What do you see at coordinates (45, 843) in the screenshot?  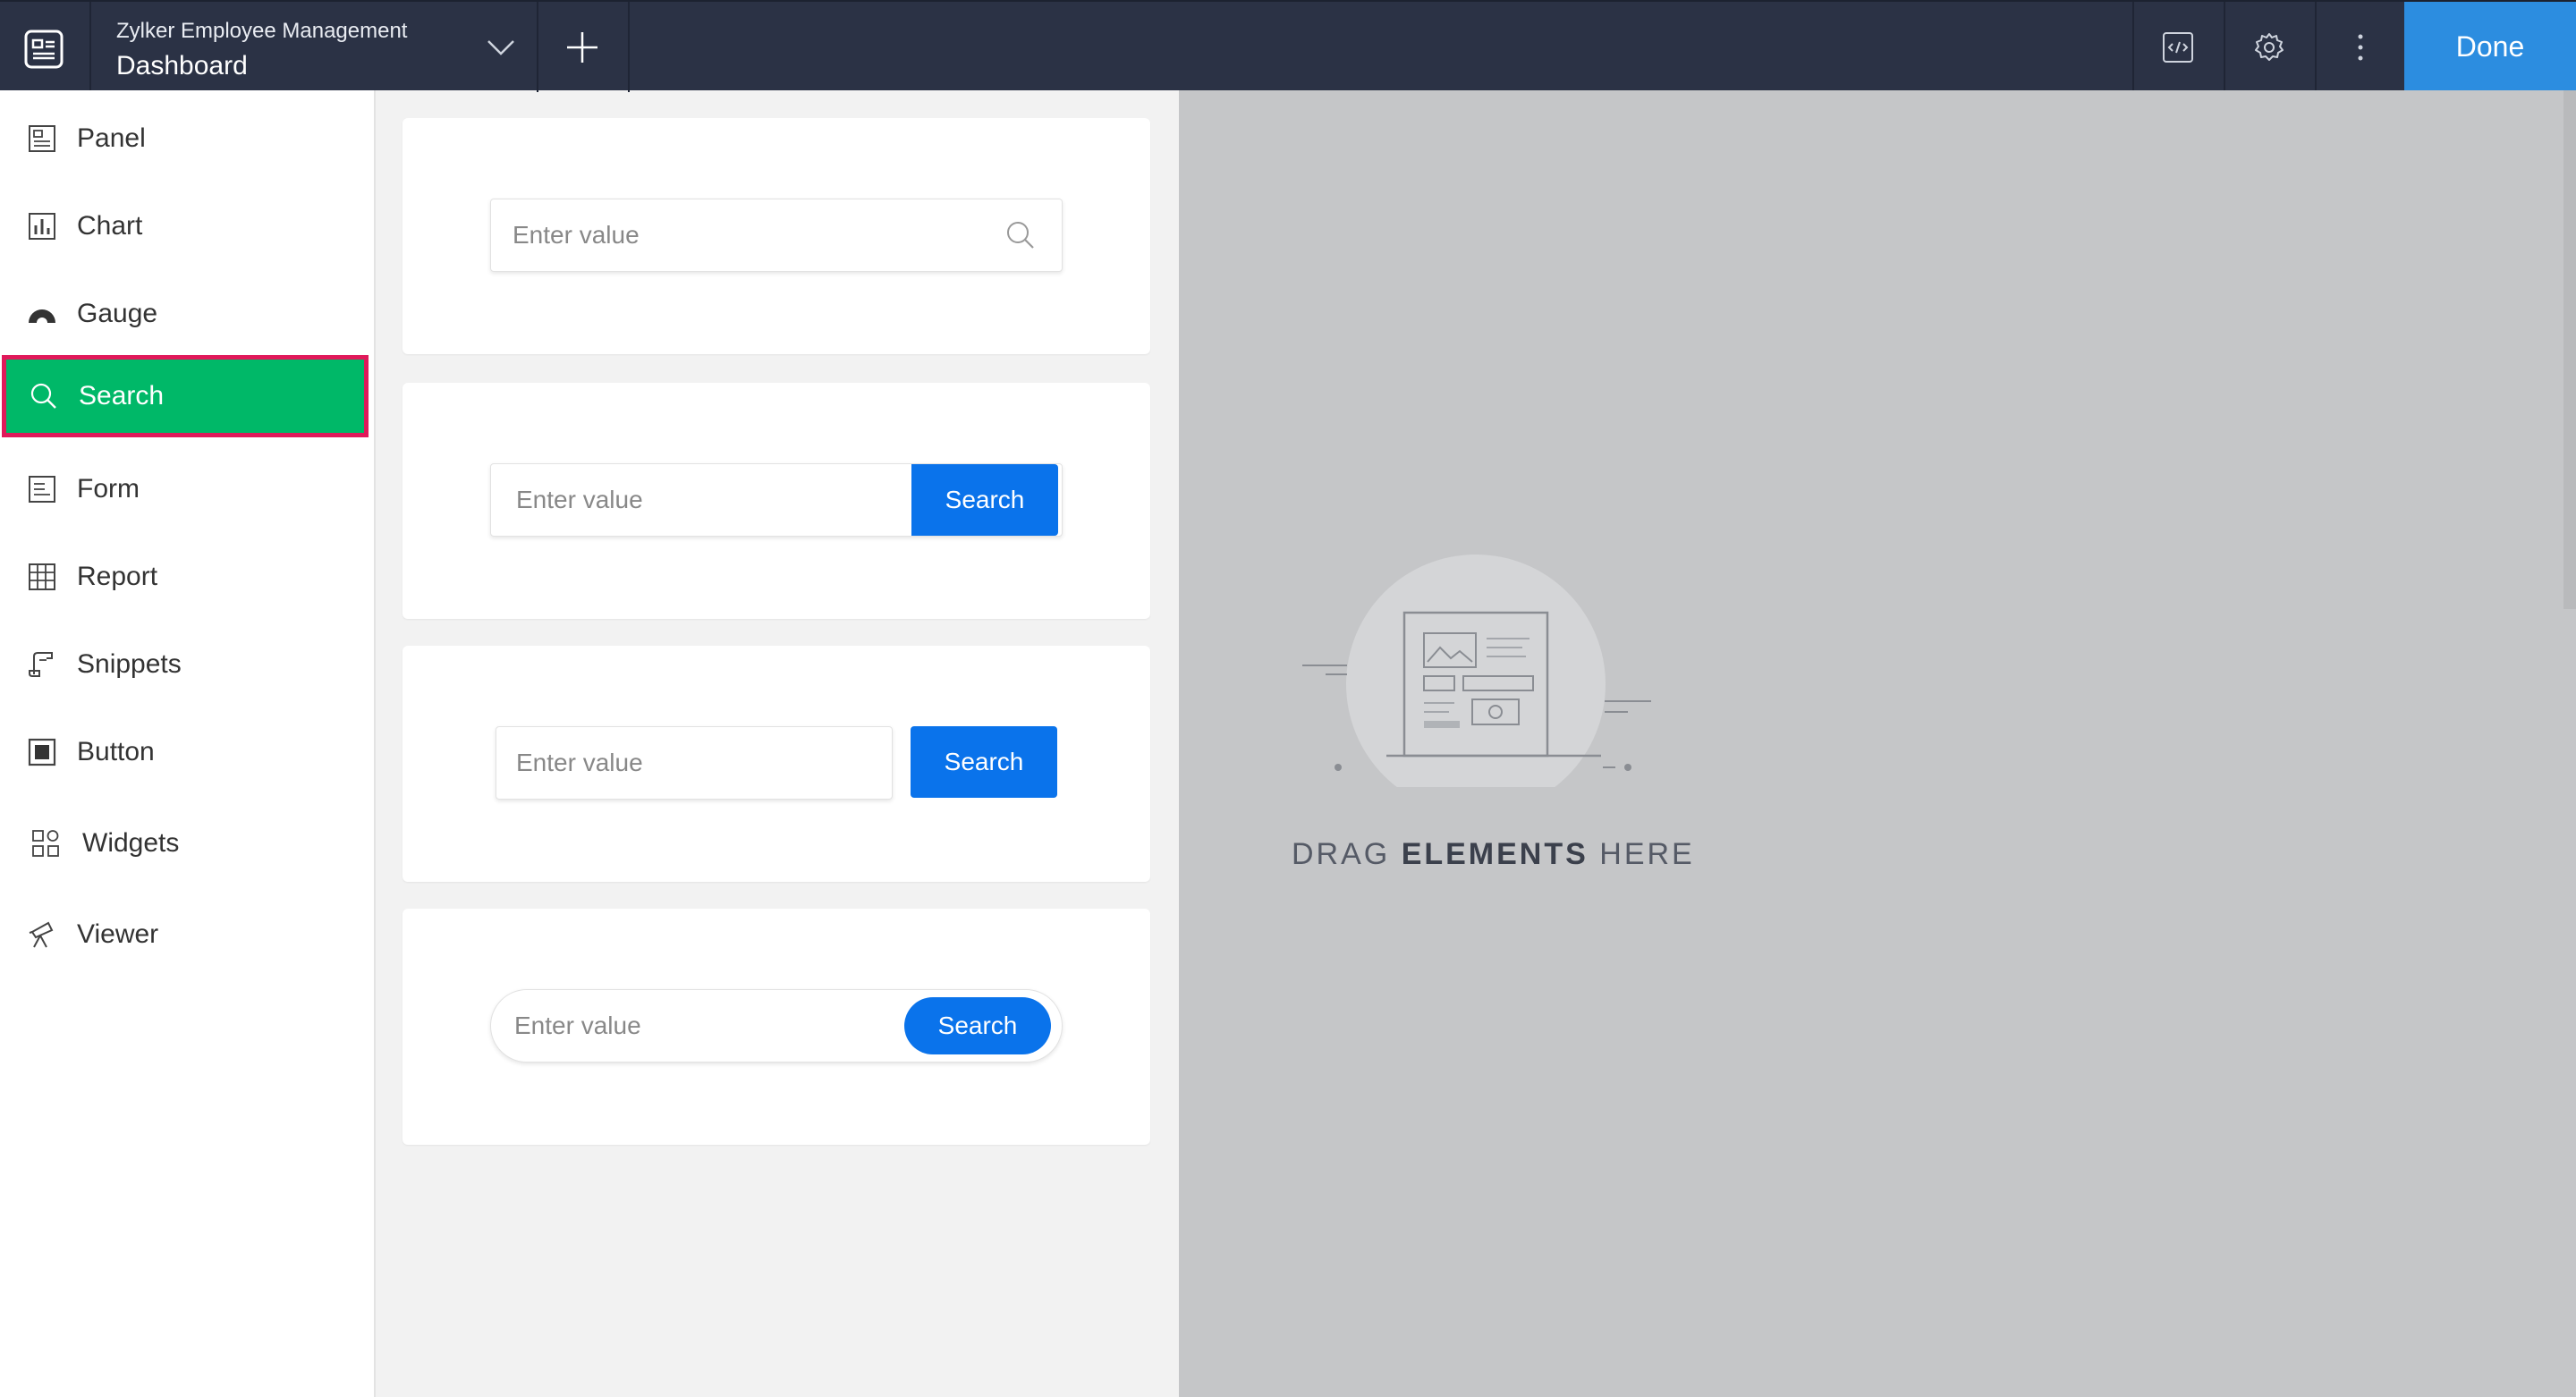 I see `widgets-icon` at bounding box center [45, 843].